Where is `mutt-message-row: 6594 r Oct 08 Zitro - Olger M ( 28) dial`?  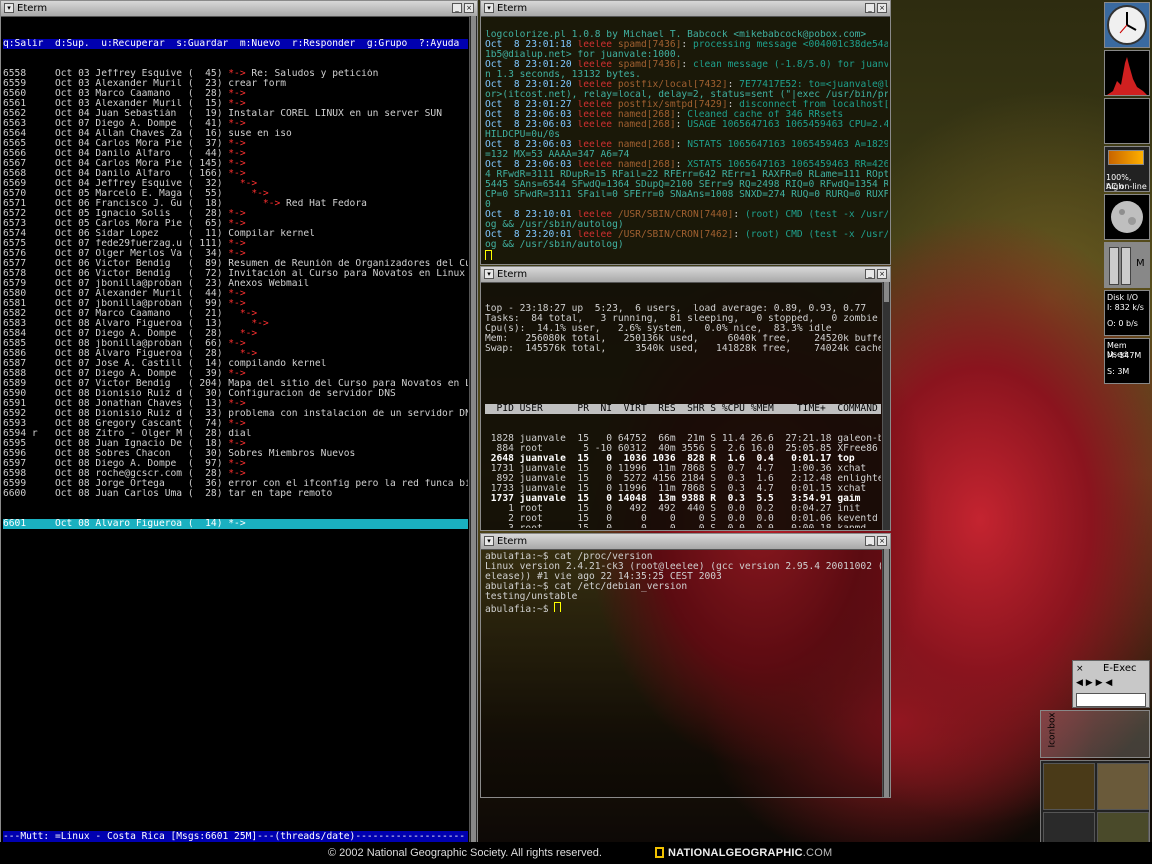
mutt-message-row: 6594 r Oct 08 Zitro - Olger M ( 28) dial is located at coordinates (235, 434).